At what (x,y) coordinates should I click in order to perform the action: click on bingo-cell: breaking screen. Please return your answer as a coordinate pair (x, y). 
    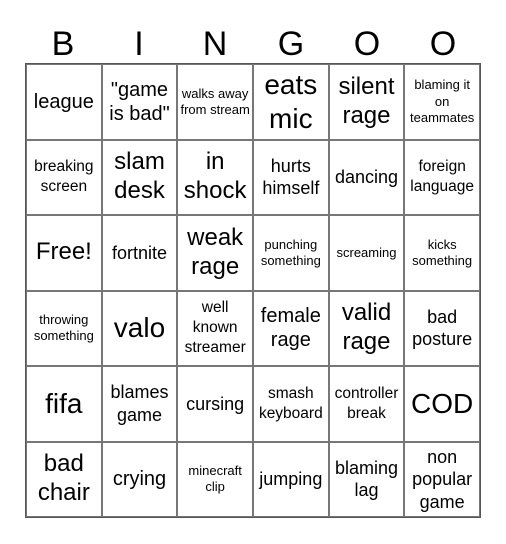
    Looking at the image, I should click on (64, 177).